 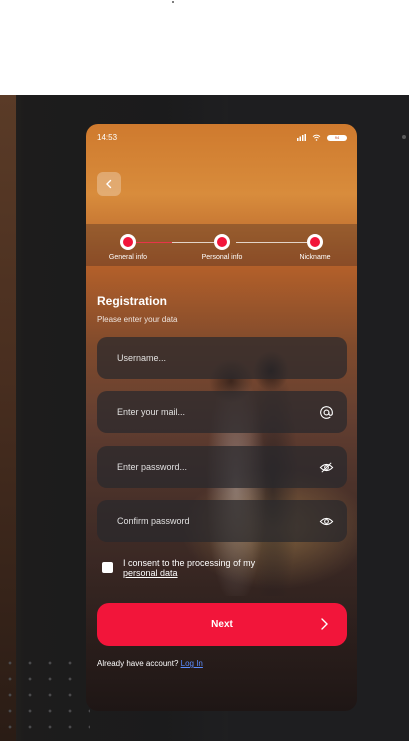 I want to click on chevron-right-icon, so click(x=324, y=624).